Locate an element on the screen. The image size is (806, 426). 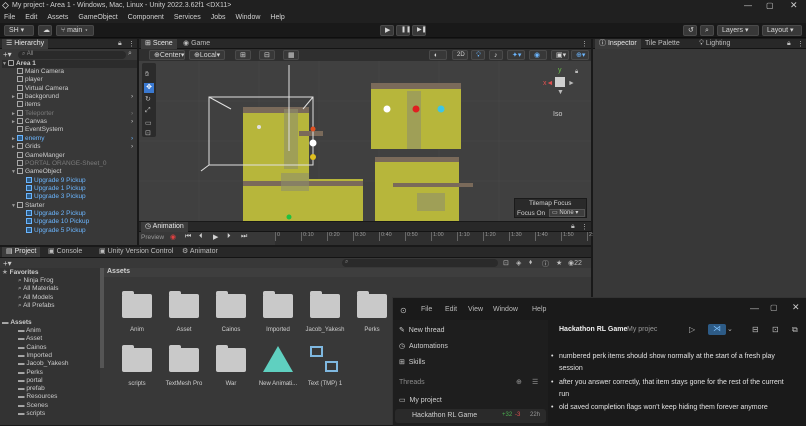
tab-game: ◉ Game is located at coordinates (196, 44).